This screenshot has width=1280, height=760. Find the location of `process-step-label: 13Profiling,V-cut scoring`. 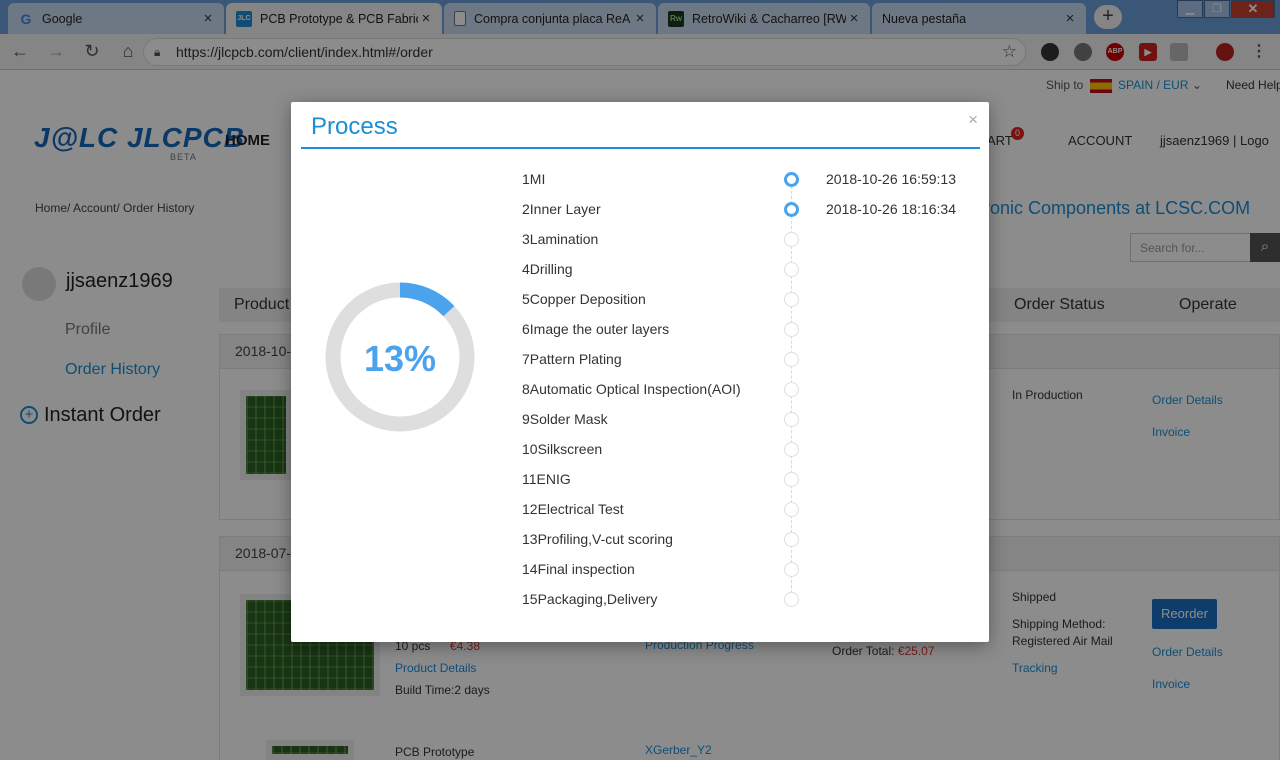

process-step-label: 13Profiling,V-cut scoring is located at coordinates (597, 539).